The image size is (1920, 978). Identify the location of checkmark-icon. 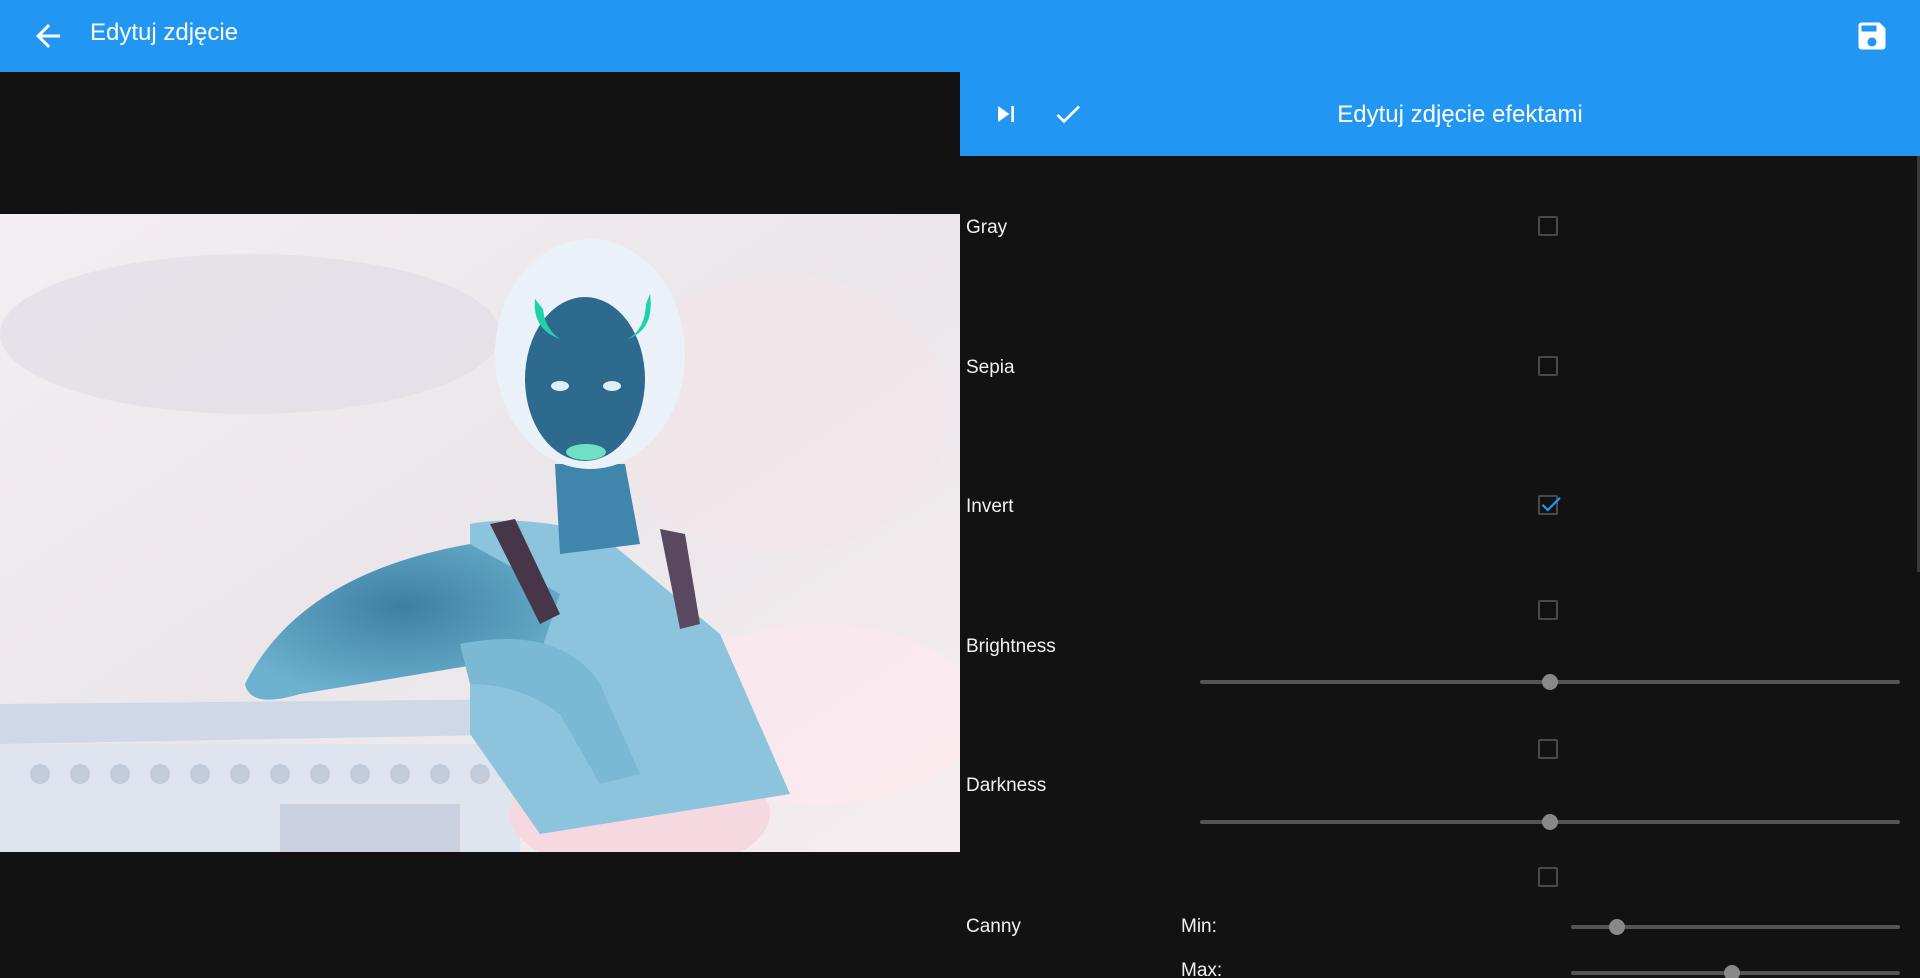
(1551, 504).